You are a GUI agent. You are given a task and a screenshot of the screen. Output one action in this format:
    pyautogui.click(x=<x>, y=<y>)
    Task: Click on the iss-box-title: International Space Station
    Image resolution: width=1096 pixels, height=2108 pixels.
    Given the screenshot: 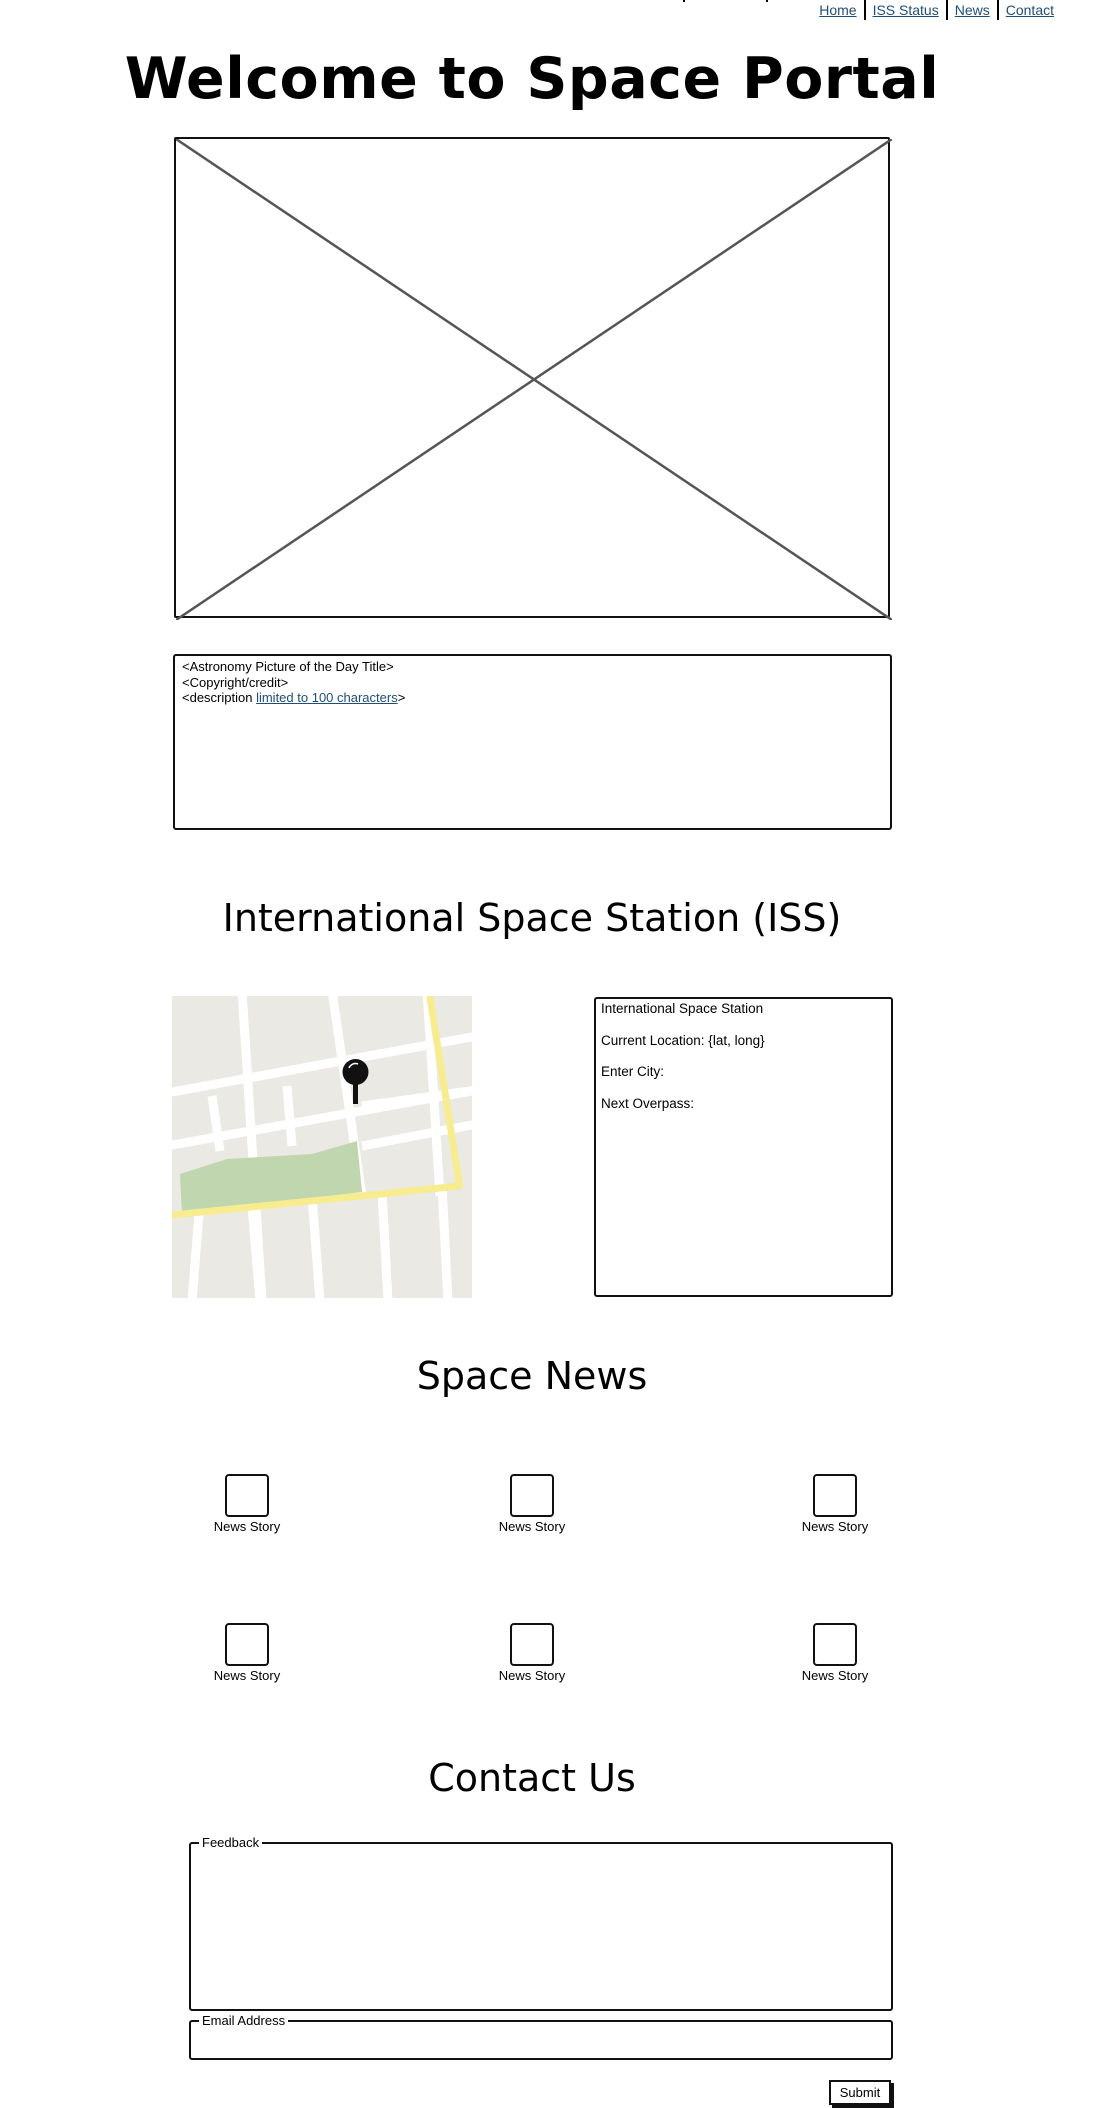 What is the action you would take?
    pyautogui.click(x=682, y=1008)
    